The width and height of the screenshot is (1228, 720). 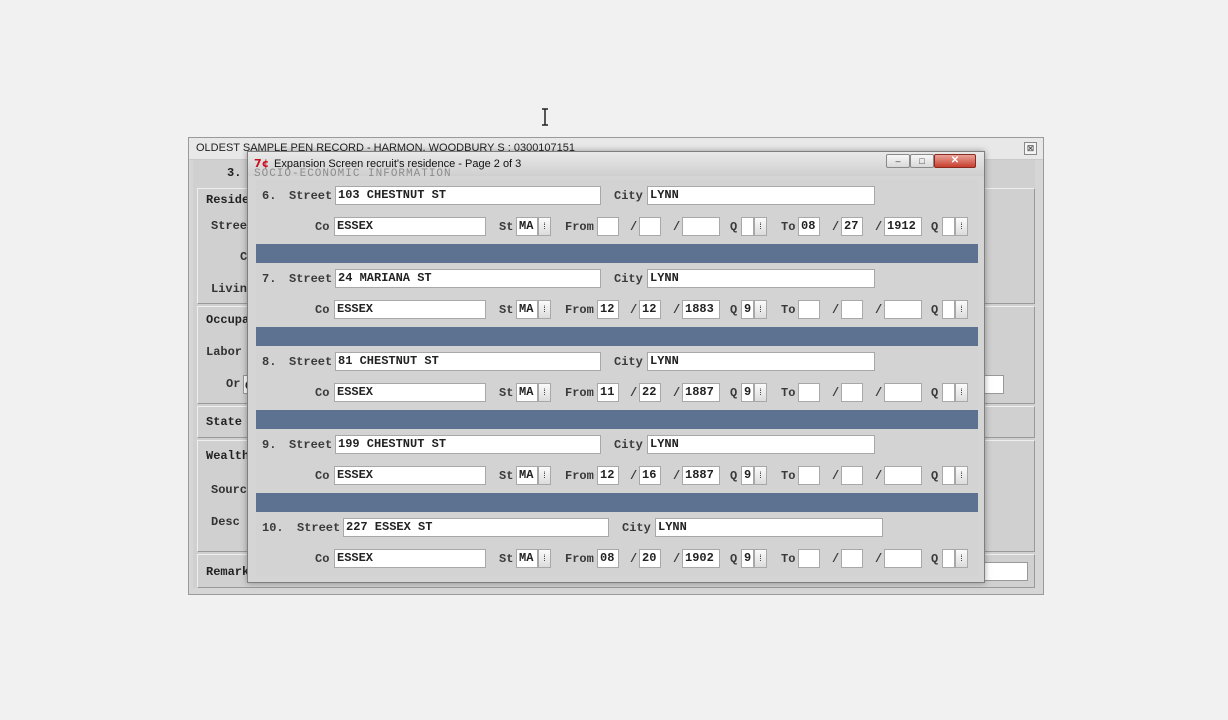 What do you see at coordinates (955, 161) in the screenshot?
I see `close-button: ✕` at bounding box center [955, 161].